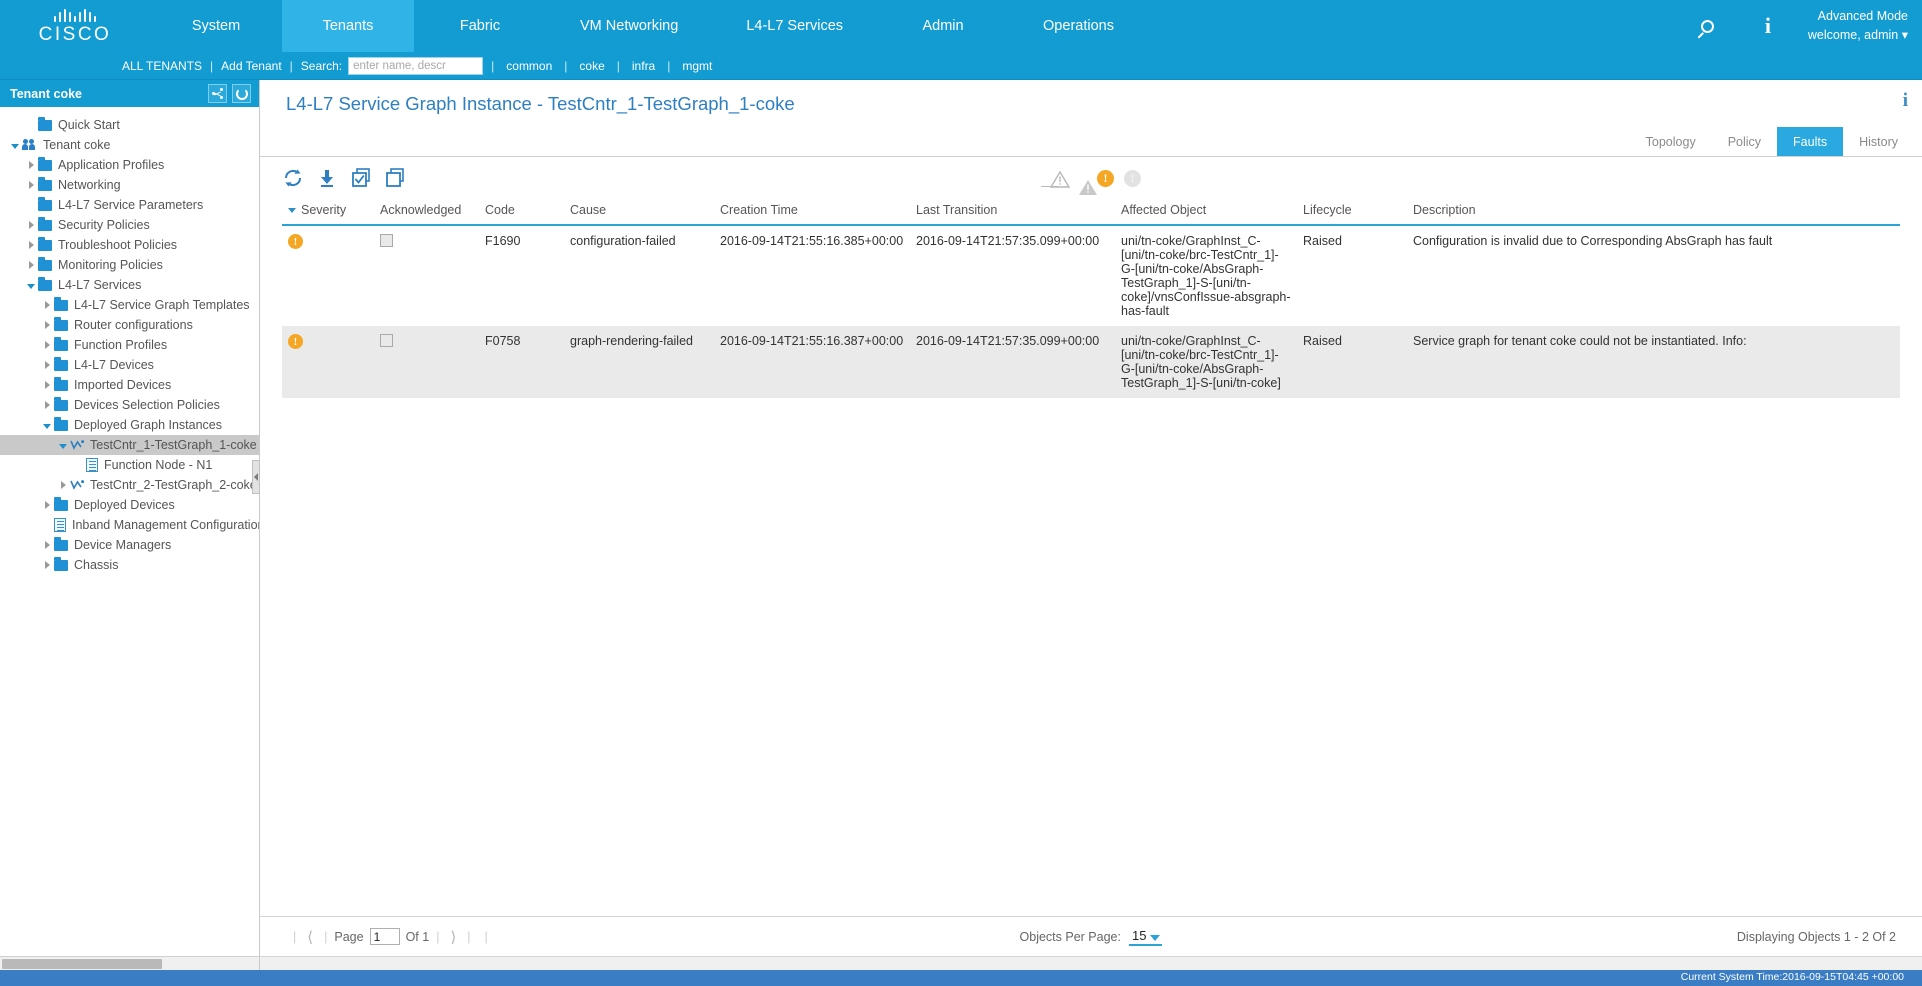 The height and width of the screenshot is (986, 1922). What do you see at coordinates (384, 936) in the screenshot?
I see `page-number-input` at bounding box center [384, 936].